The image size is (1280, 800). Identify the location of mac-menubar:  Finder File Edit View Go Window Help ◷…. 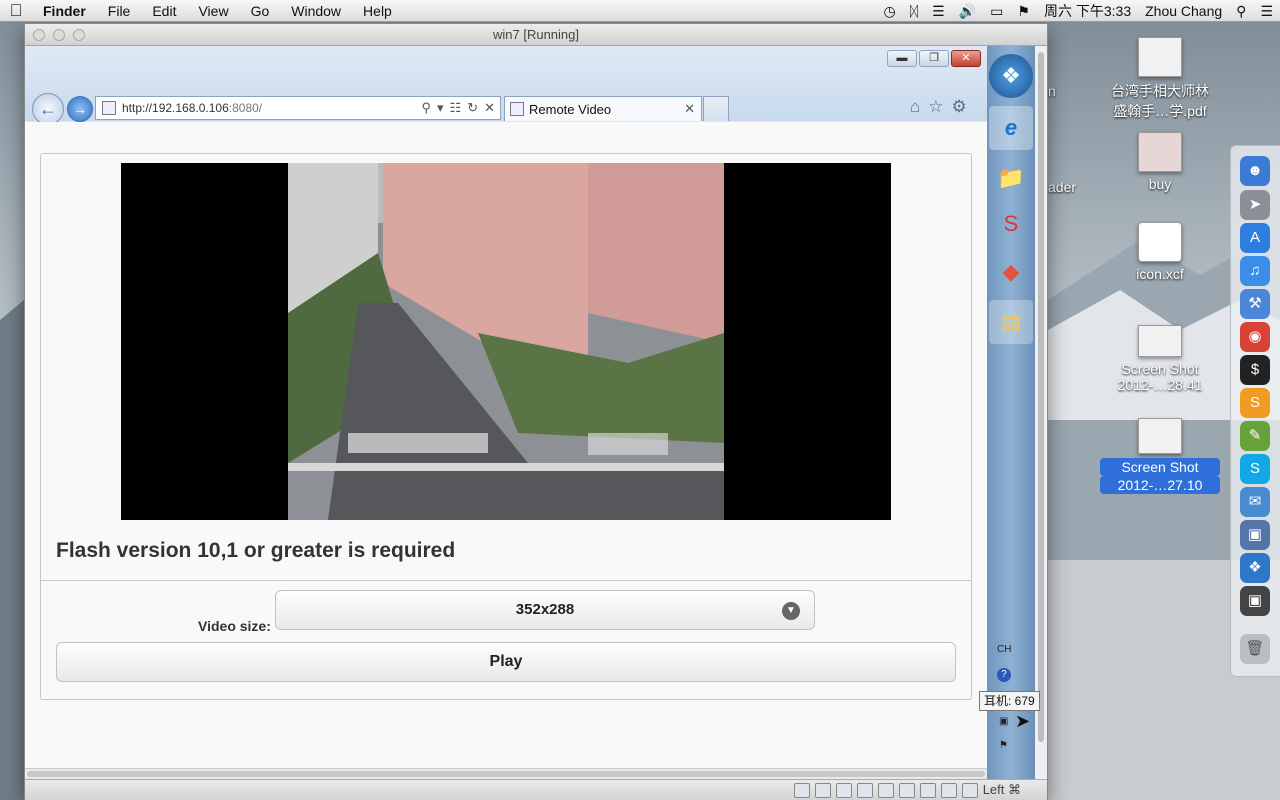
(640, 11).